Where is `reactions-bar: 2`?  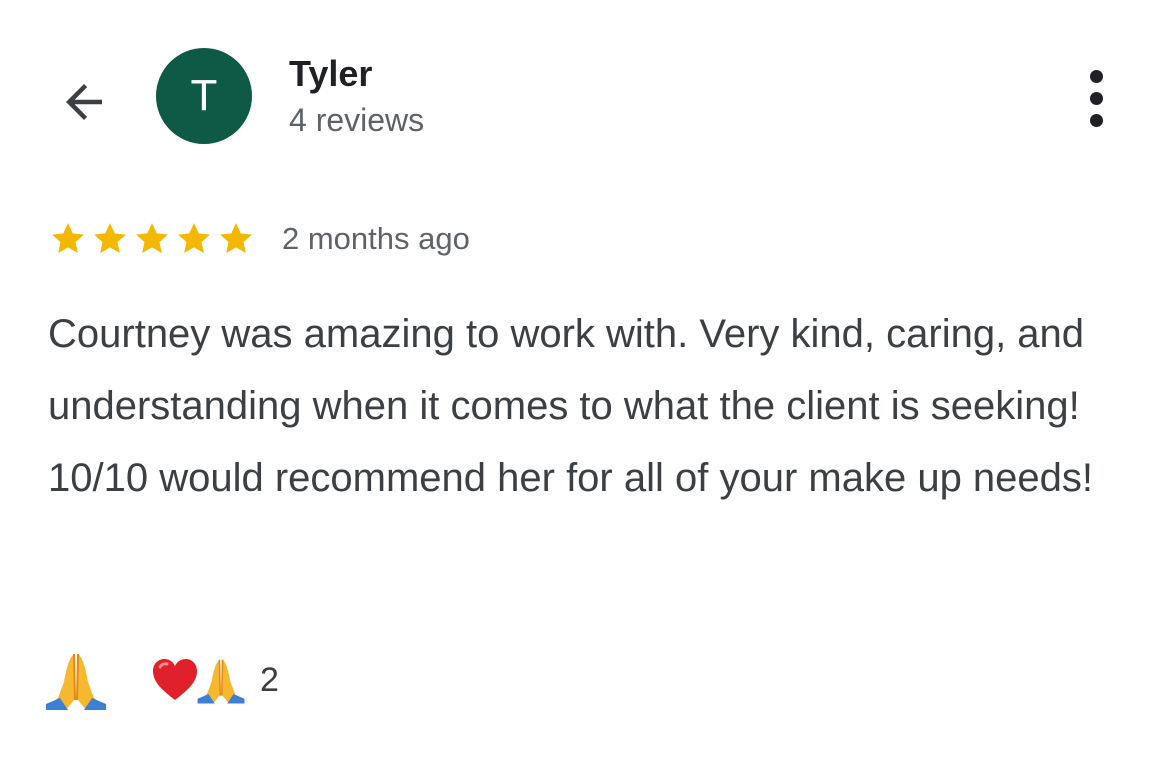 reactions-bar: 2 is located at coordinates (161, 680).